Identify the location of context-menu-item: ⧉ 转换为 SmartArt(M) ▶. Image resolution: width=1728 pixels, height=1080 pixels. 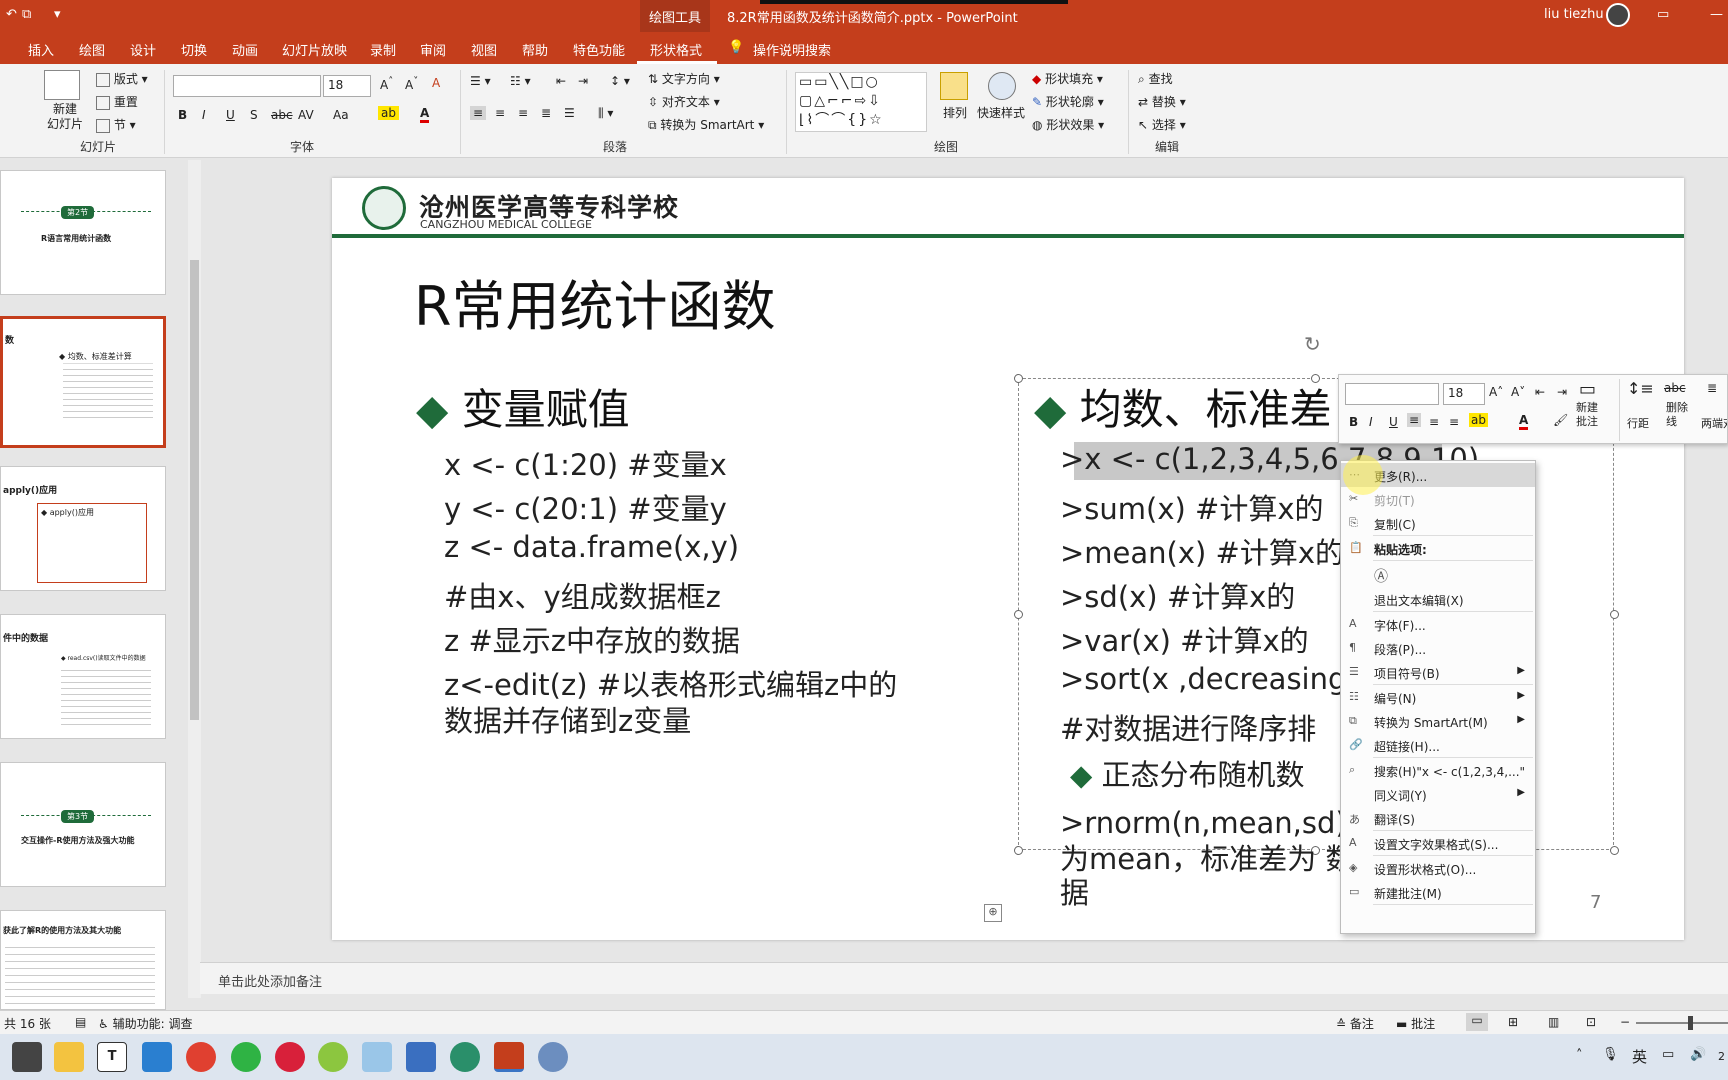
(1438, 721).